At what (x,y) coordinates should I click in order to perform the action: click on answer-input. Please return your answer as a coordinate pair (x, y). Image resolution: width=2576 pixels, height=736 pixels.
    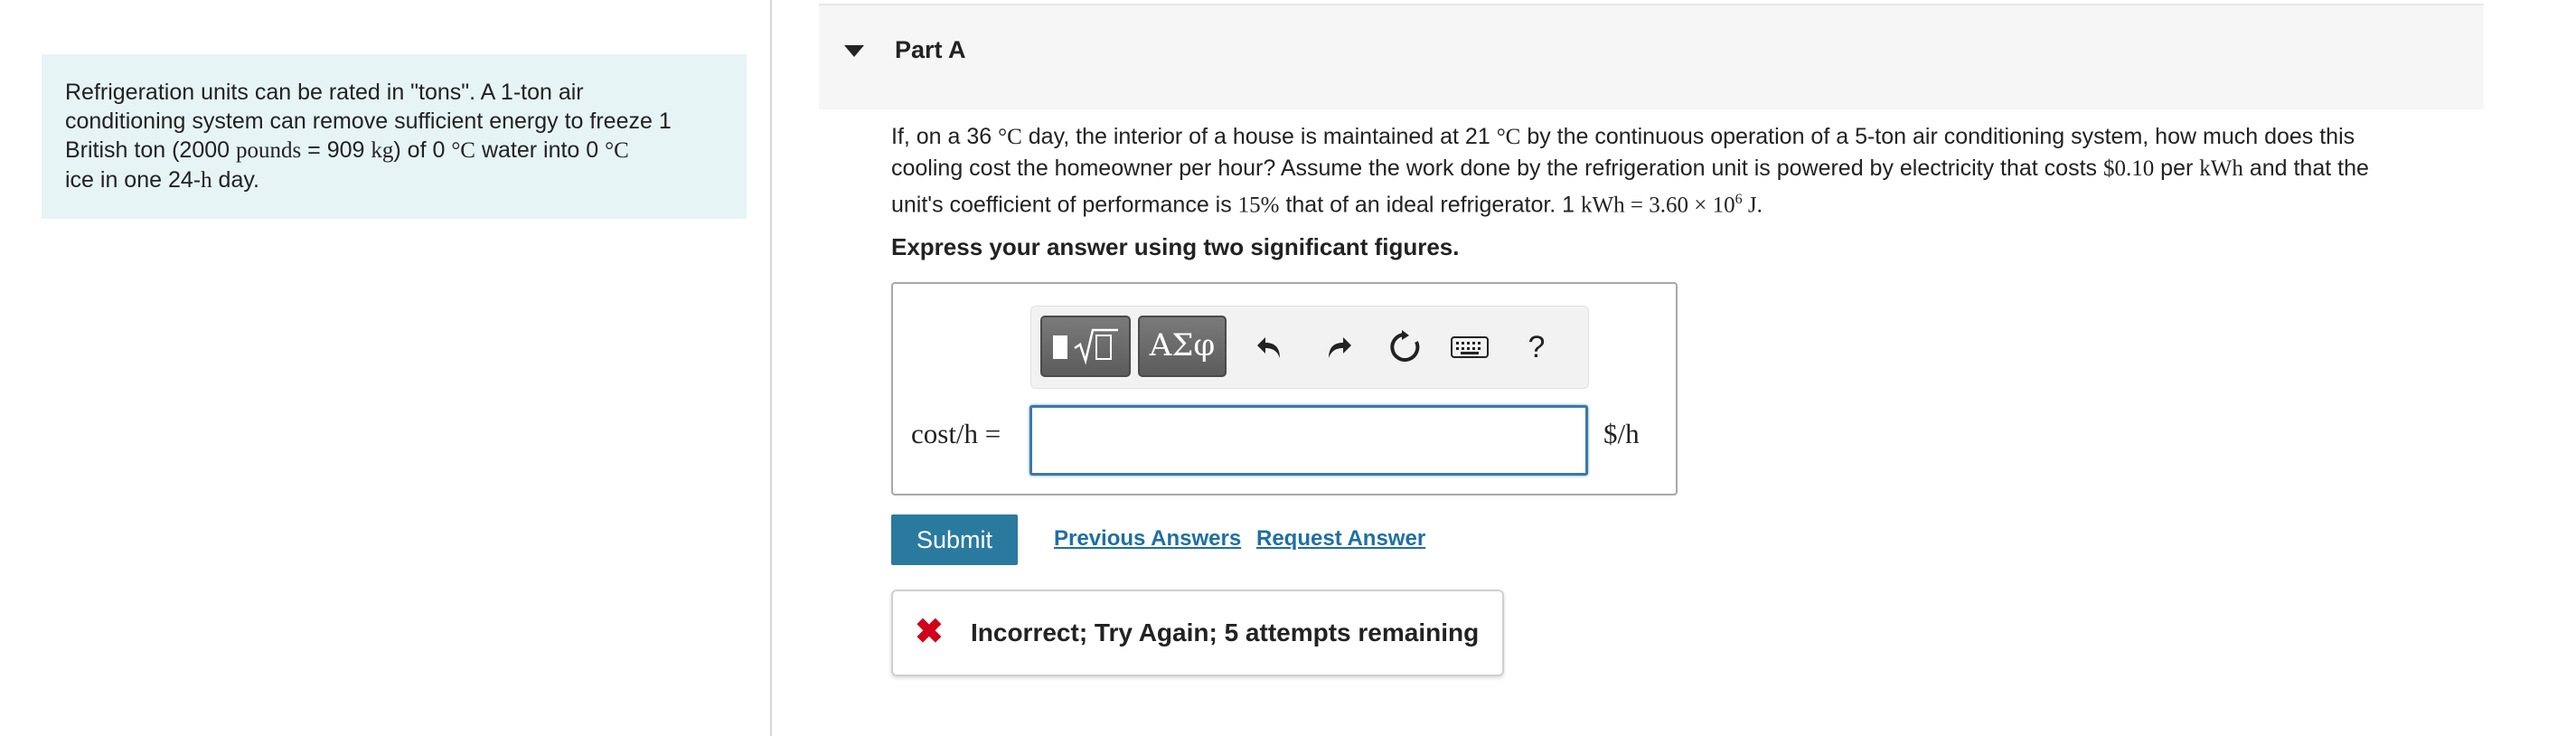
    Looking at the image, I should click on (1309, 440).